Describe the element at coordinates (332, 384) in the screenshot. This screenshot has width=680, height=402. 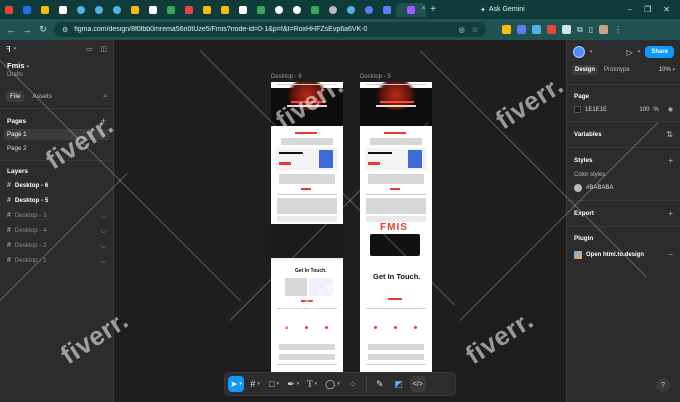
I see `comment-tool-button: ◯ ▾` at that location.